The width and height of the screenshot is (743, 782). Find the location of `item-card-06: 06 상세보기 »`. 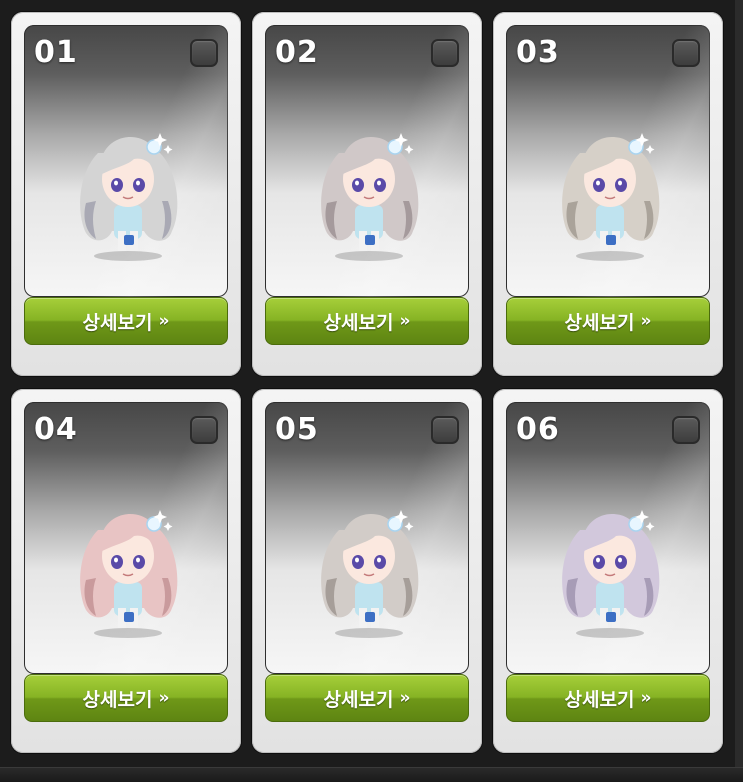

item-card-06: 06 상세보기 » is located at coordinates (608, 571).